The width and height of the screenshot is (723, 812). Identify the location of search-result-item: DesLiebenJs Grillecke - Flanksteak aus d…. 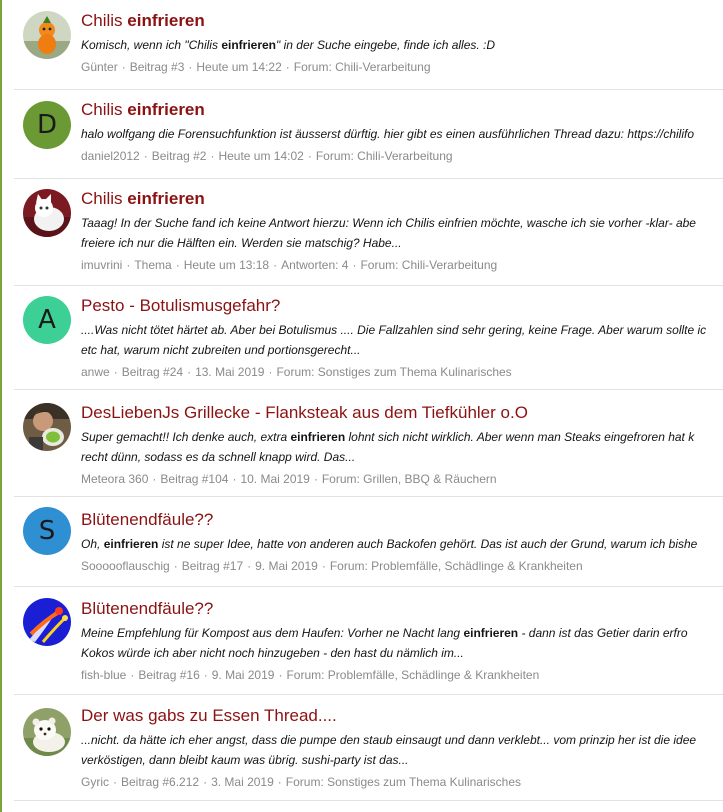
(368, 443).